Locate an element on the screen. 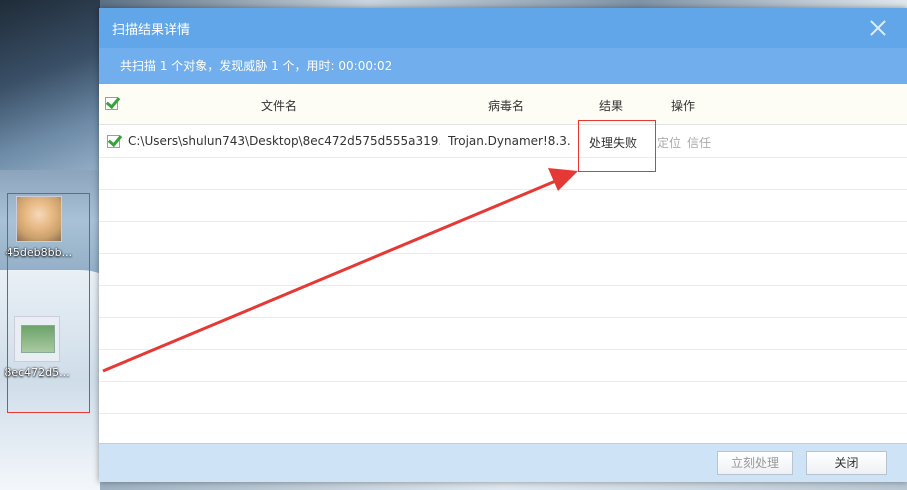 This screenshot has width=907, height=490. desktop-wallpaper-top is located at coordinates (503, 4).